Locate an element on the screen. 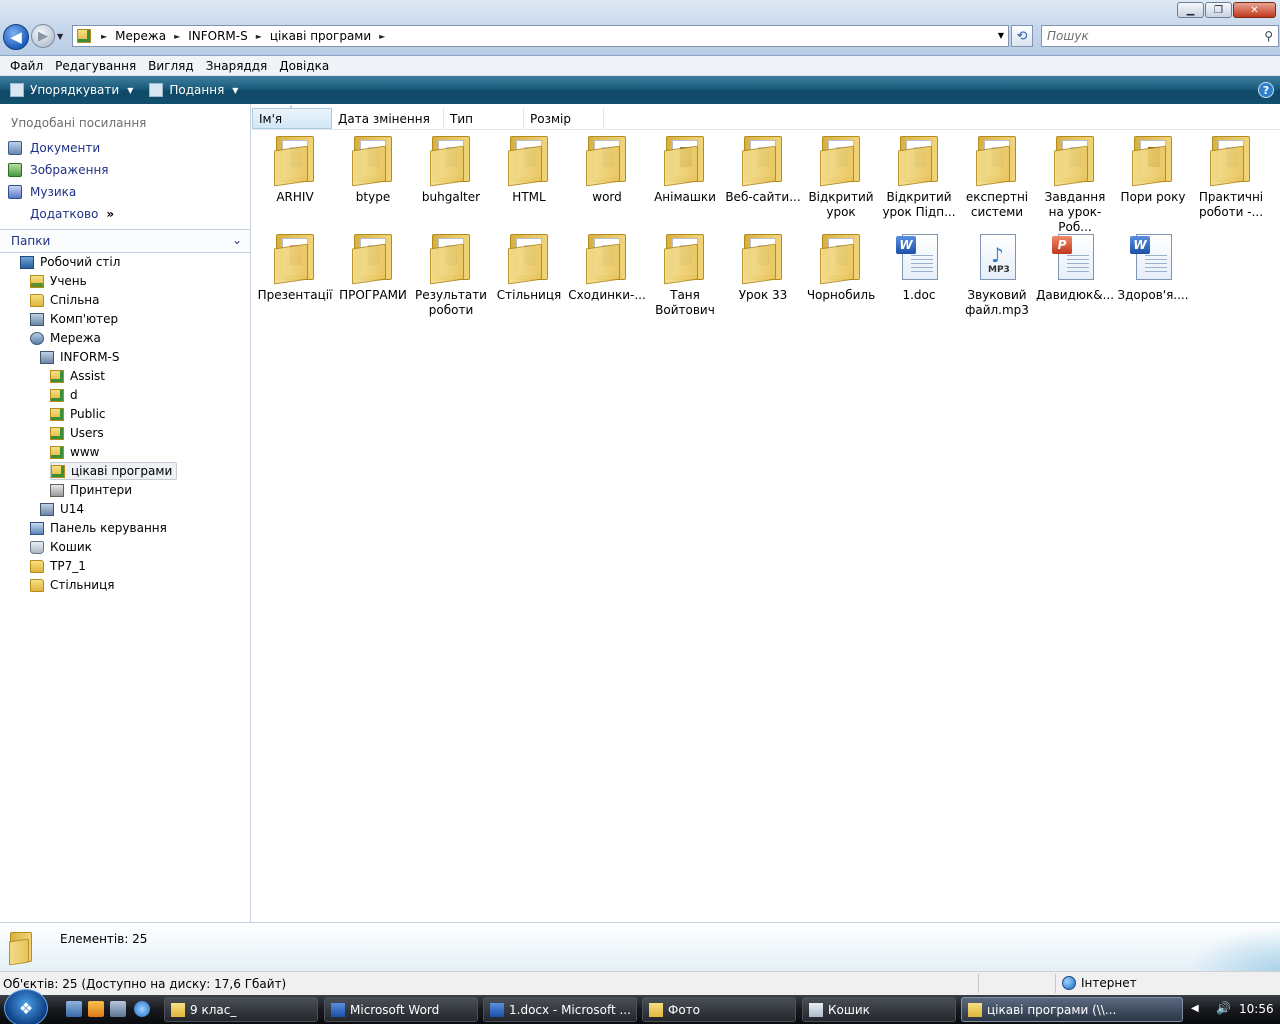 The width and height of the screenshot is (1280, 1024). menu-tools: Знаряддя is located at coordinates (237, 66).